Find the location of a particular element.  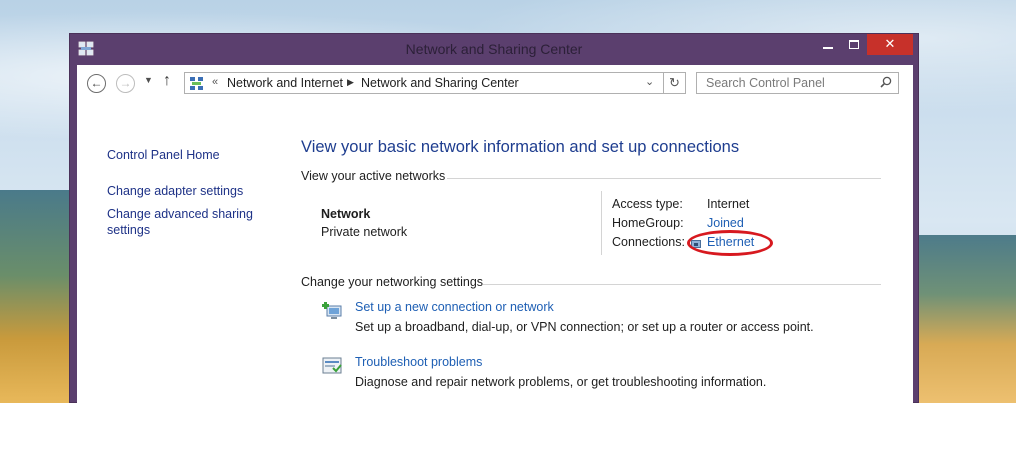

back-button: ← is located at coordinates (96, 83).